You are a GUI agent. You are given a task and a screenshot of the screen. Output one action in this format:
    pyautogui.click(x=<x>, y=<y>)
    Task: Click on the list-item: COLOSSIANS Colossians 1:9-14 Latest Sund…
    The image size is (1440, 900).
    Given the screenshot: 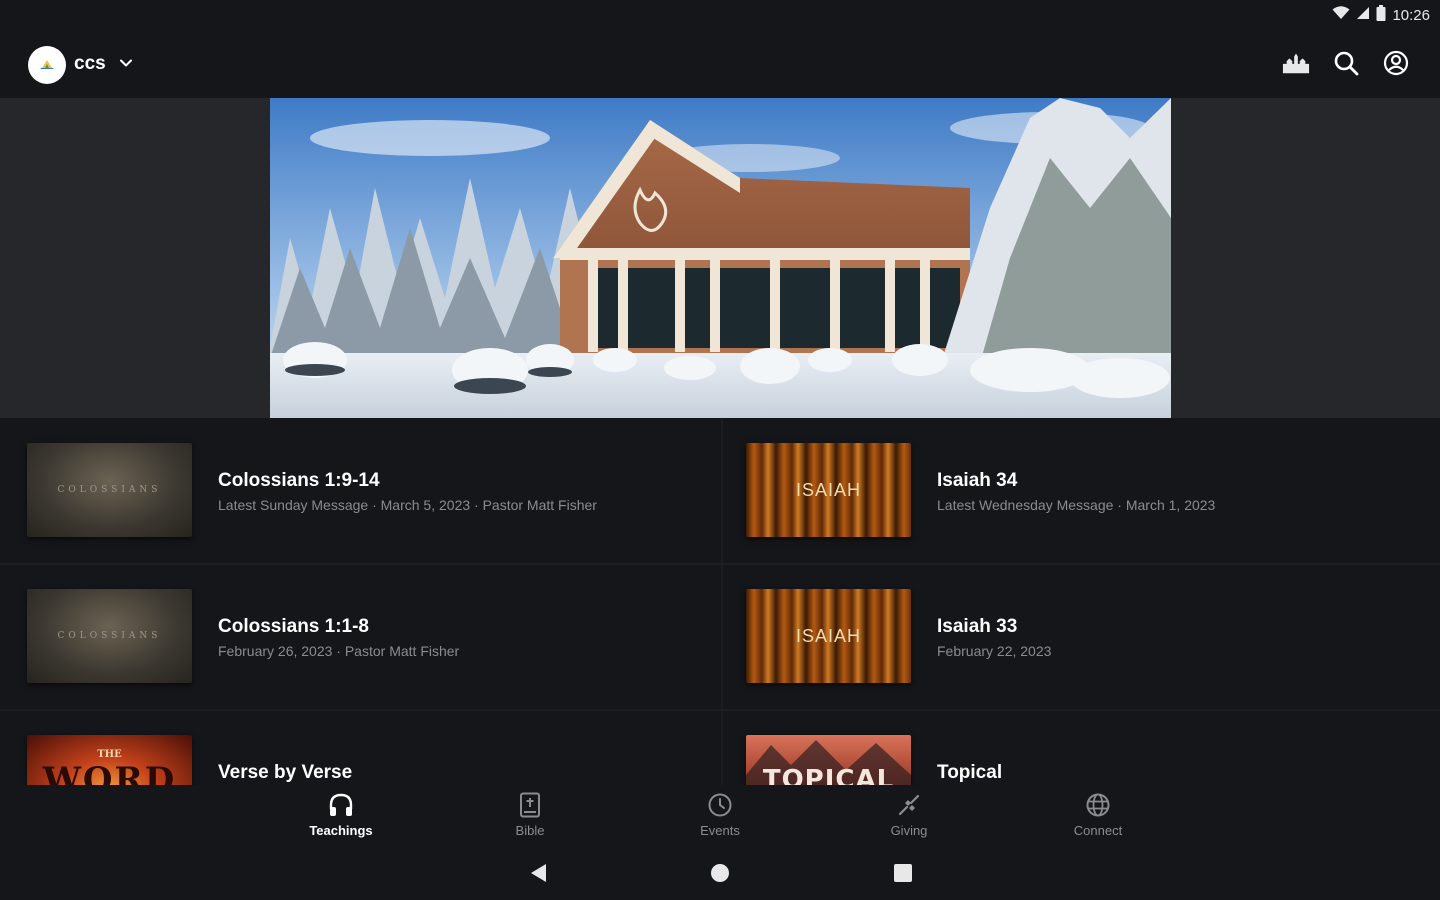 What is the action you would take?
    pyautogui.click(x=377, y=478)
    